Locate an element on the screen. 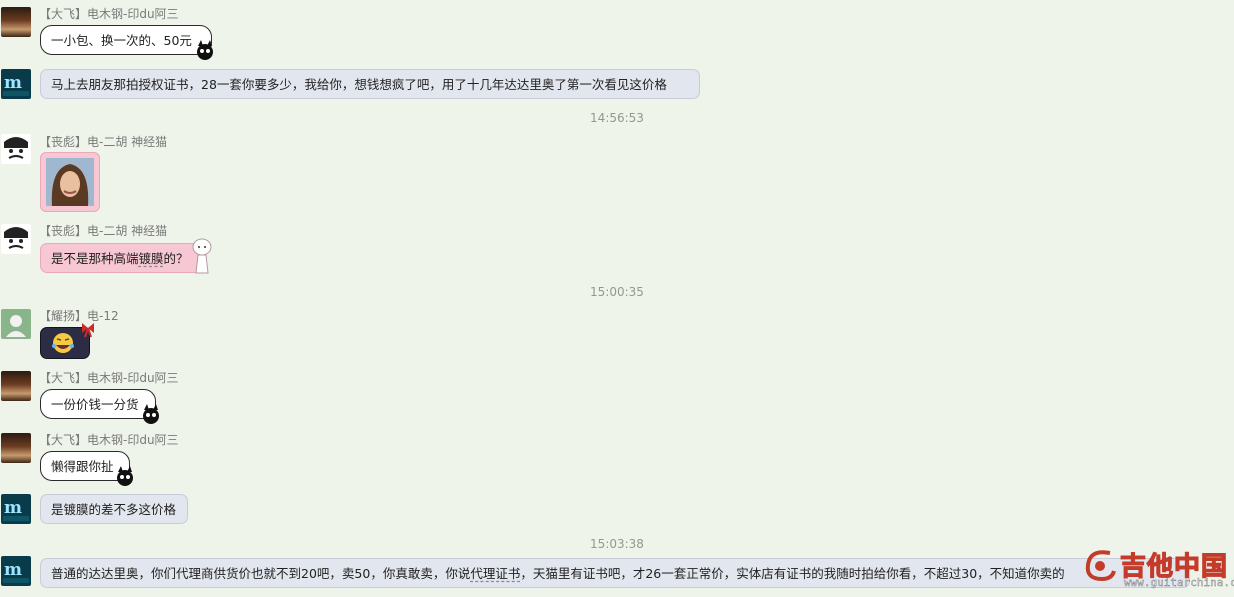 The width and height of the screenshot is (1234, 597). underlined-word: 代理证书 is located at coordinates (495, 573).